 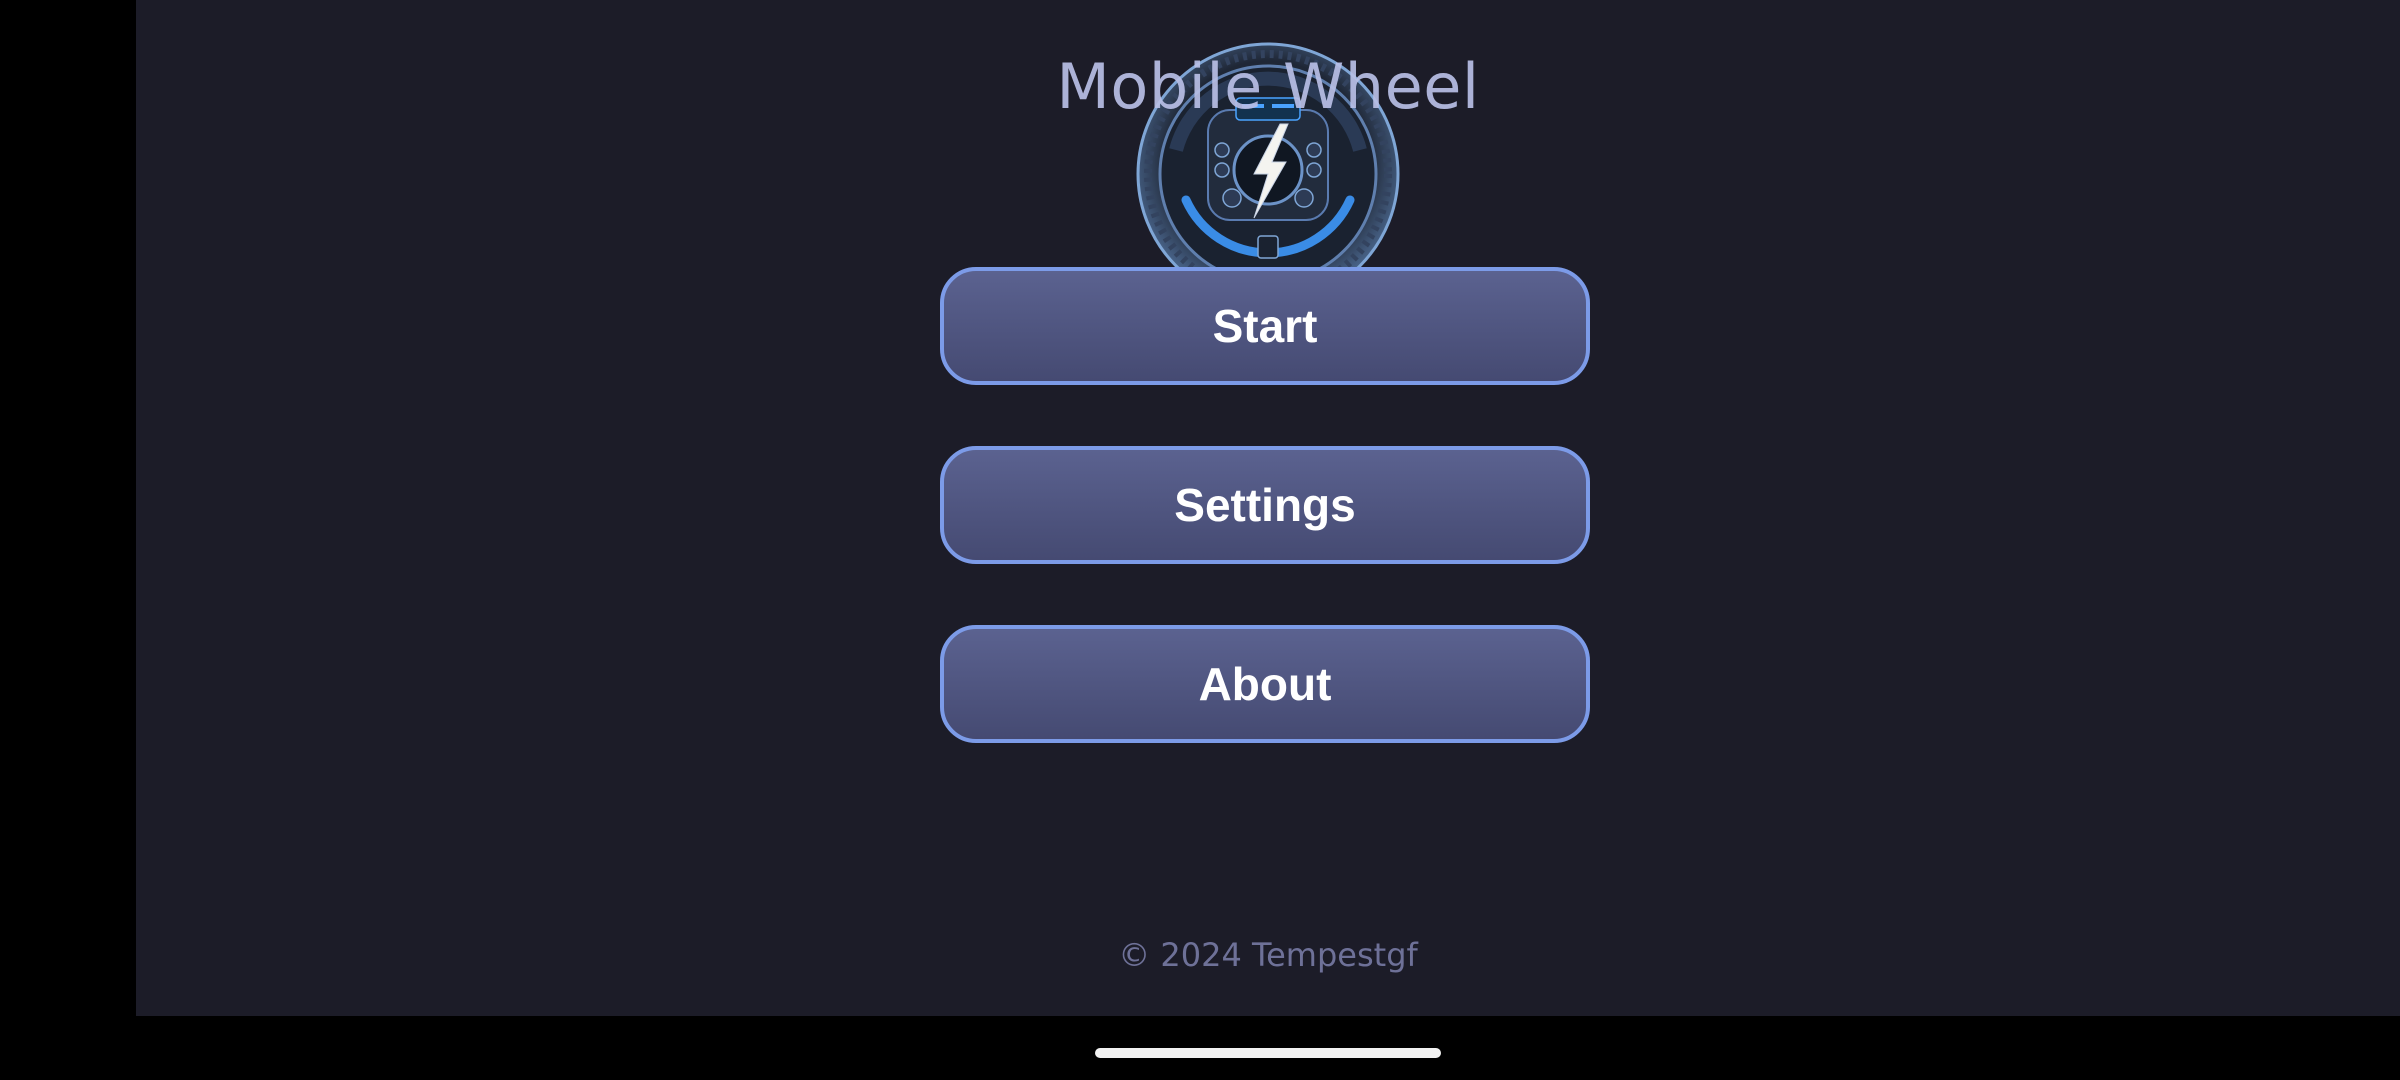 I want to click on settings-button: Settings, so click(x=1265, y=505).